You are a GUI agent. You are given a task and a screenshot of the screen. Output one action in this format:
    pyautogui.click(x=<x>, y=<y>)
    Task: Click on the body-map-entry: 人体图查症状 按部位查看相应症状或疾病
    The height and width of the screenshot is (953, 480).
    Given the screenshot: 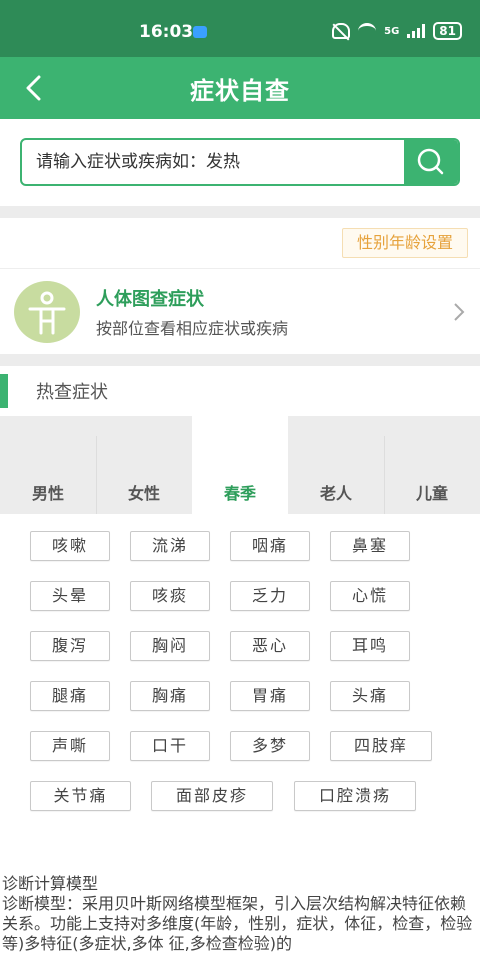 What is the action you would take?
    pyautogui.click(x=240, y=311)
    